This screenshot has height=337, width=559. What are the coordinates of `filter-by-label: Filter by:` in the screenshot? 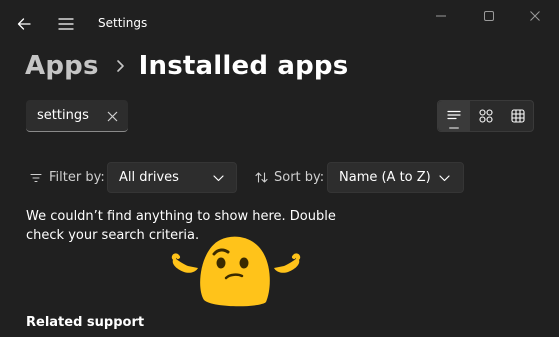 It's located at (67, 177).